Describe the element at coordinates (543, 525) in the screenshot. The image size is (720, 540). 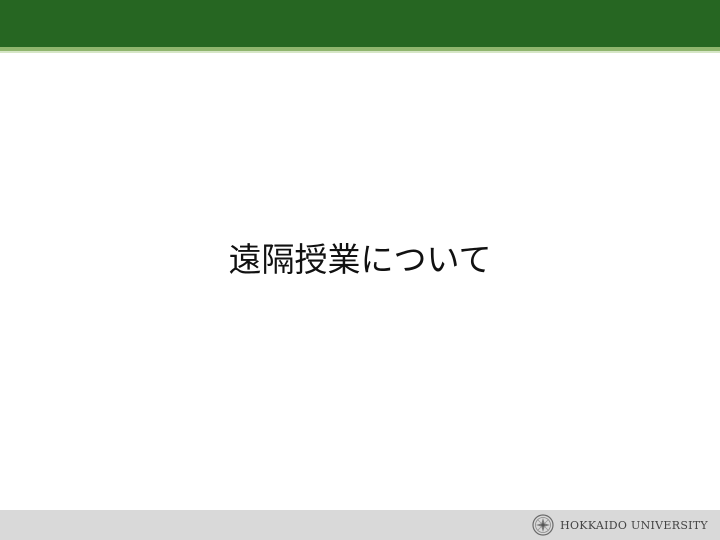
I see `university-emblem-icon` at that location.